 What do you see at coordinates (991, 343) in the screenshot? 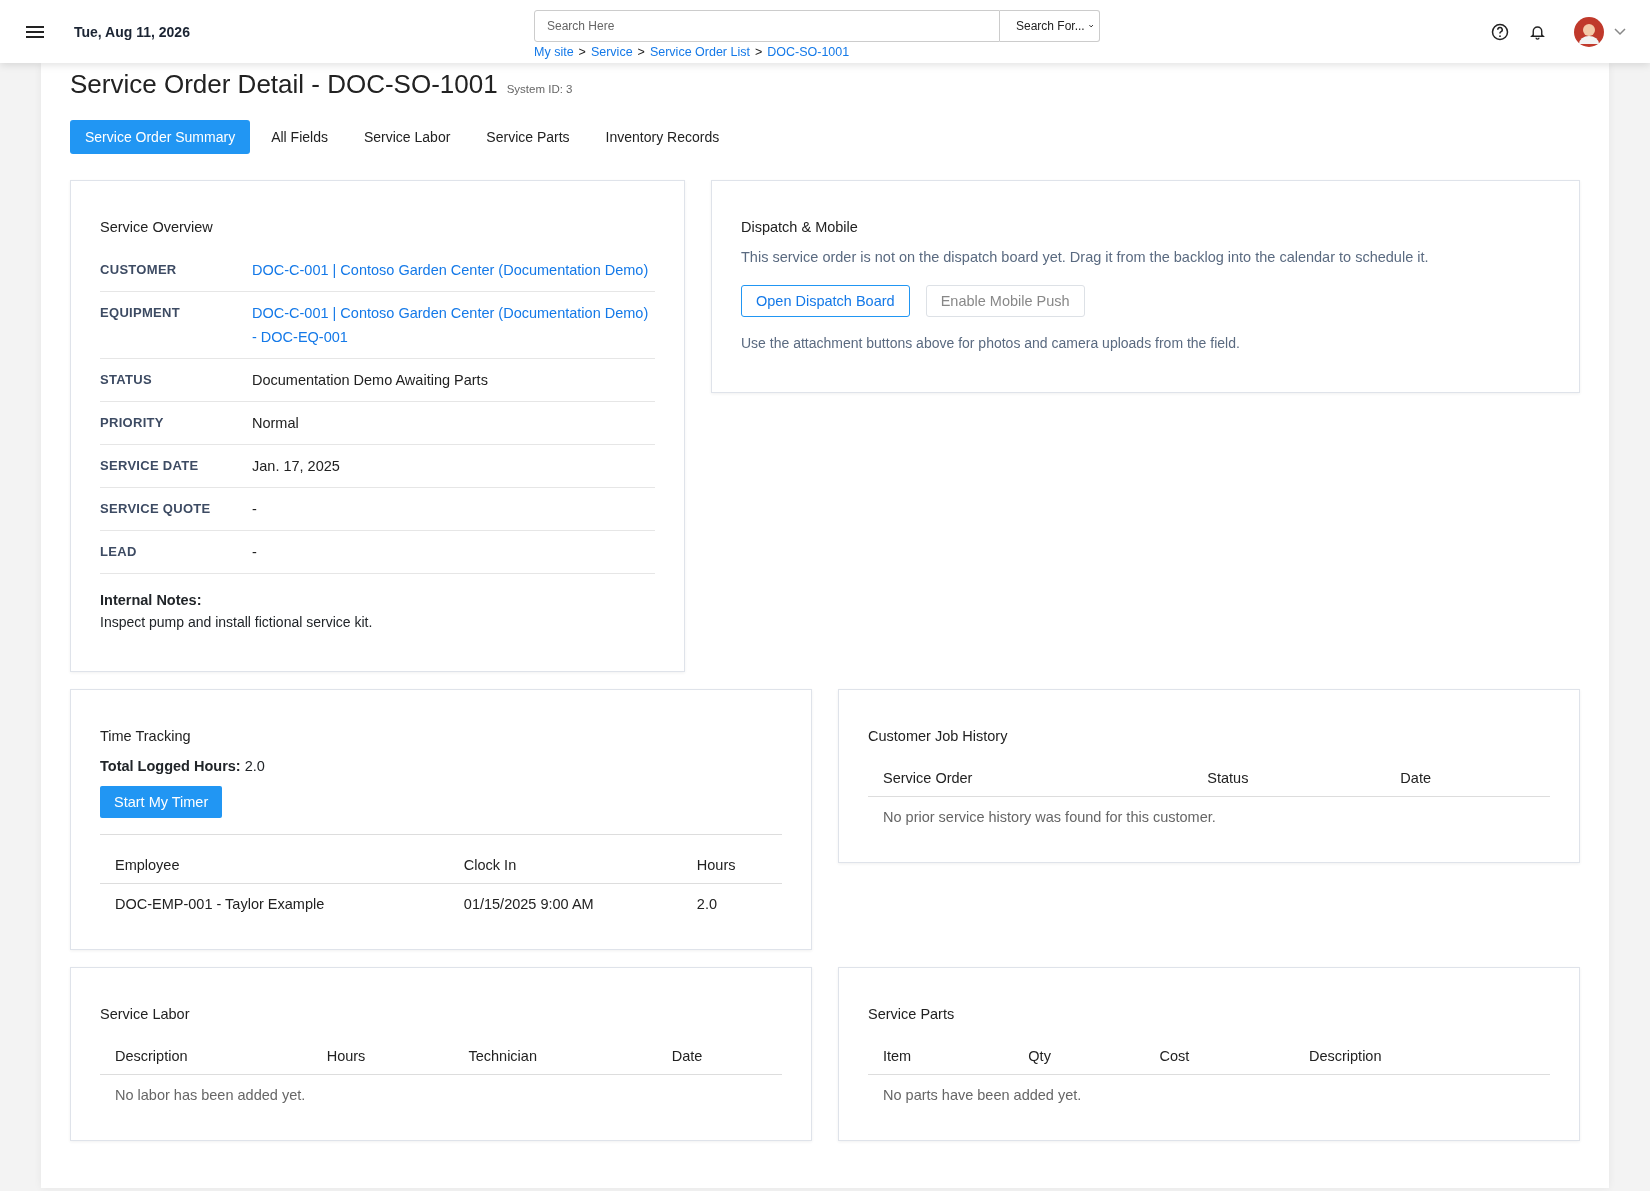
I see `dispatch-hint: Use the attachment buttons above for photos and camera uploads from the field.` at bounding box center [991, 343].